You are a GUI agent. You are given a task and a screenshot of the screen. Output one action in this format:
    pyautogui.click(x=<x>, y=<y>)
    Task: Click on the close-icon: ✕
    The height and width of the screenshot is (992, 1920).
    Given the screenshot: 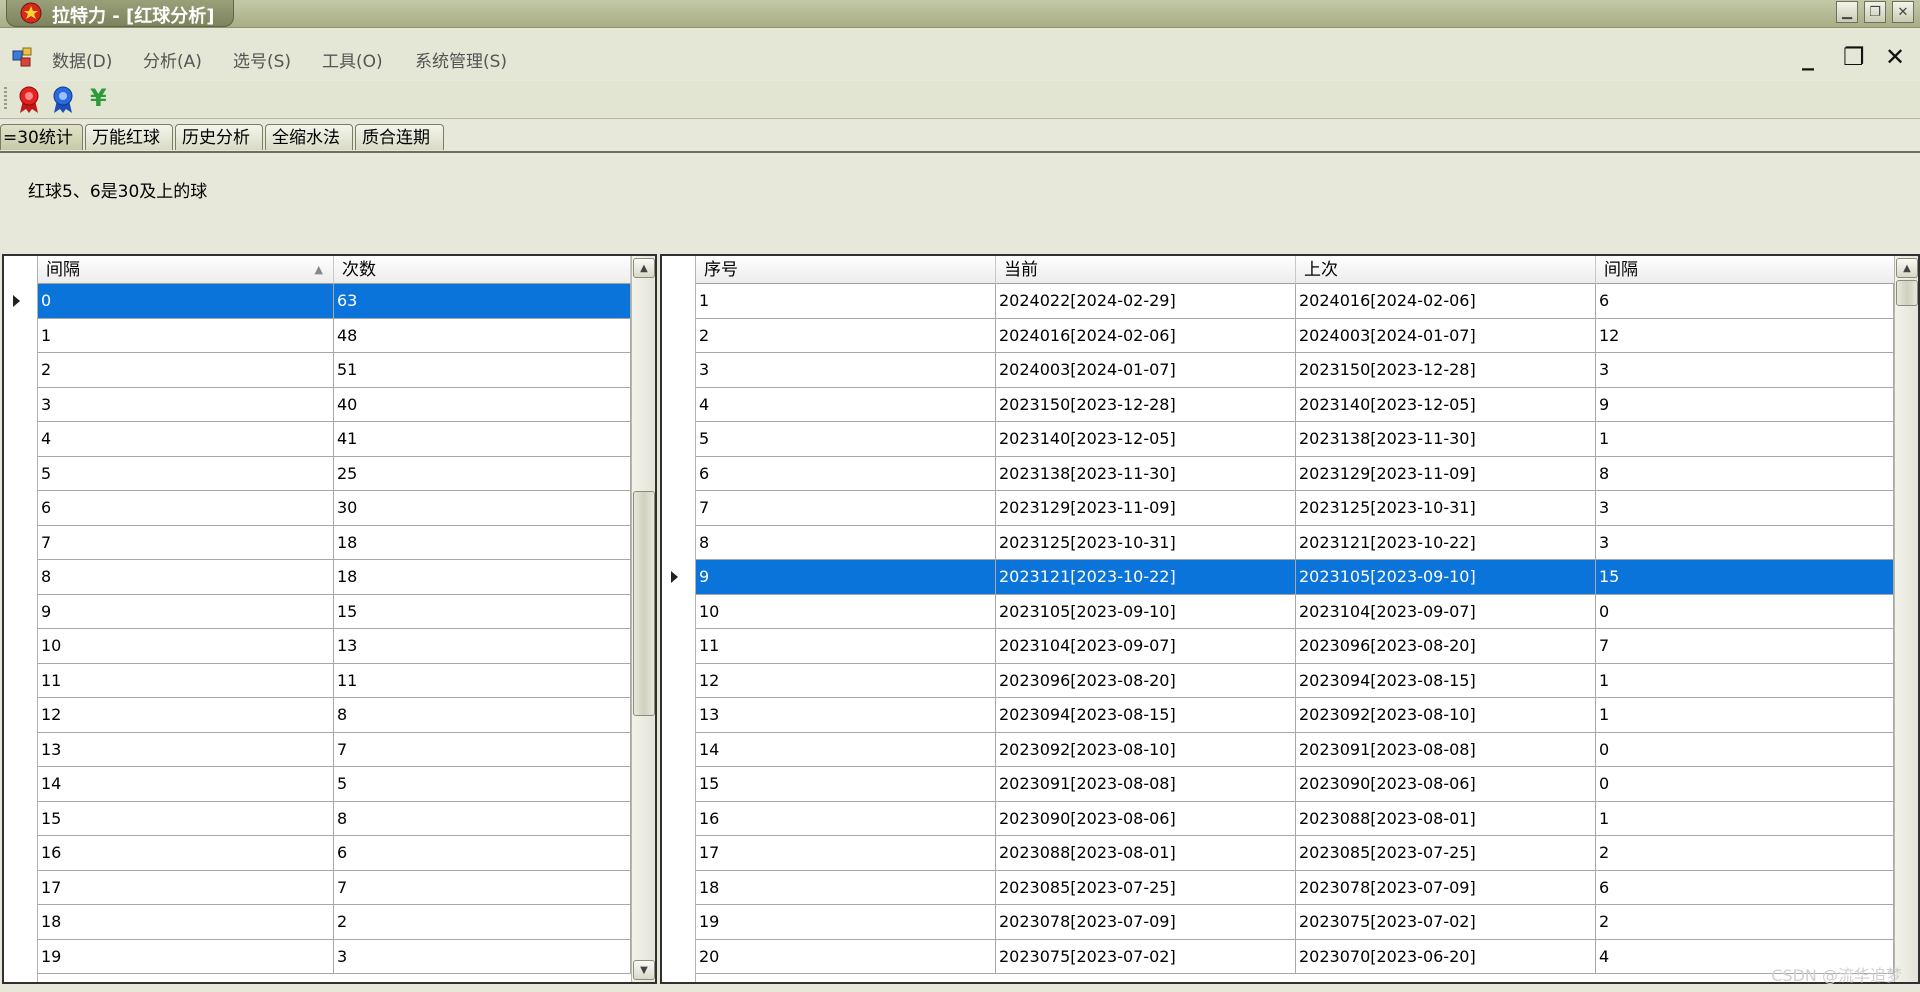 What is the action you would take?
    pyautogui.click(x=1895, y=57)
    